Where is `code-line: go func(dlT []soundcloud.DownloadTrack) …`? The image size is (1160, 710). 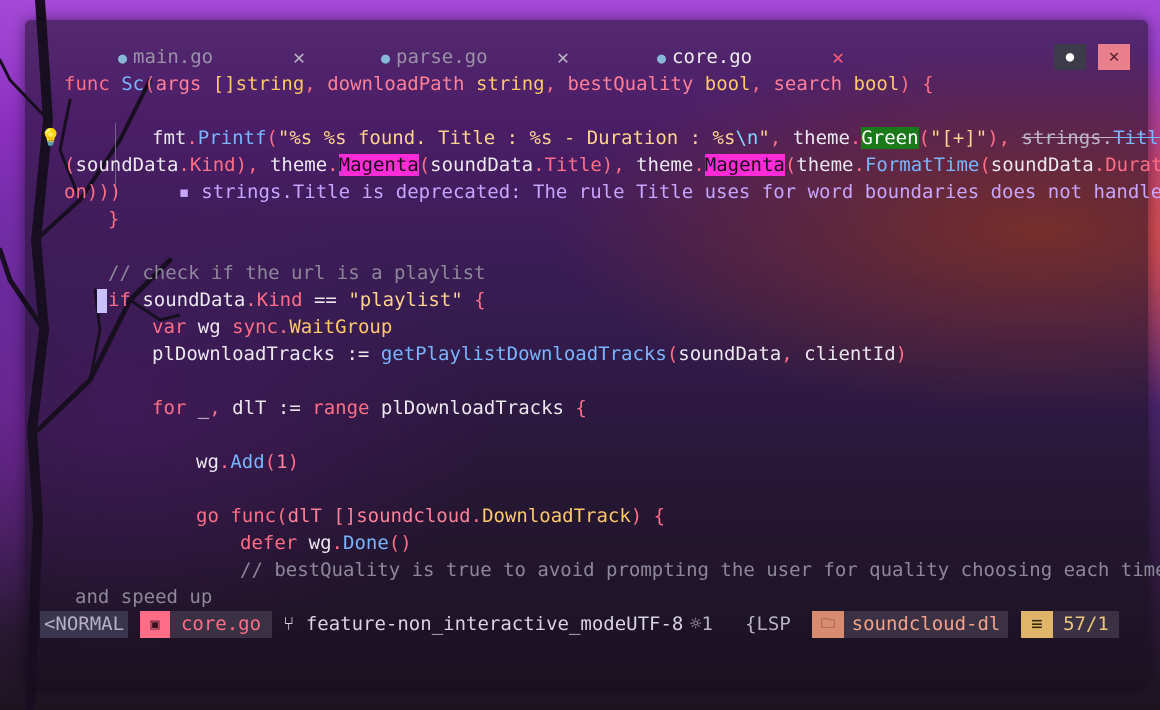 code-line: go func(dlT []soundcloud.DownloadTrack) … is located at coordinates (431, 516).